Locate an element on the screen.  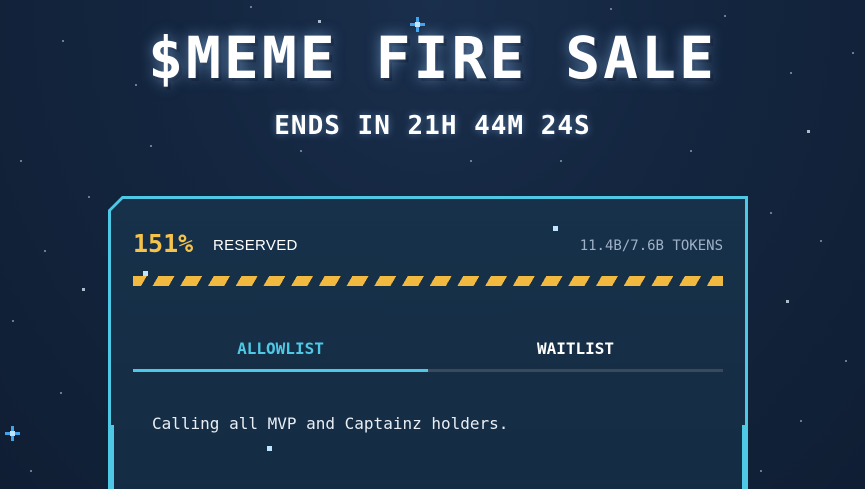
panel-right-edge is located at coordinates (745, 457).